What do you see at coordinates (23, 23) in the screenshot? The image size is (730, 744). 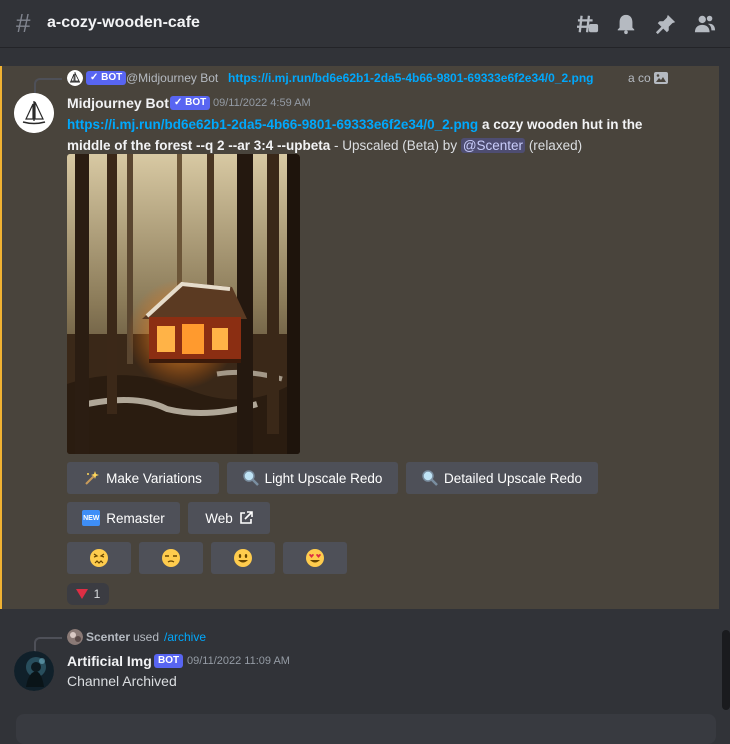 I see `hash-icon: #` at bounding box center [23, 23].